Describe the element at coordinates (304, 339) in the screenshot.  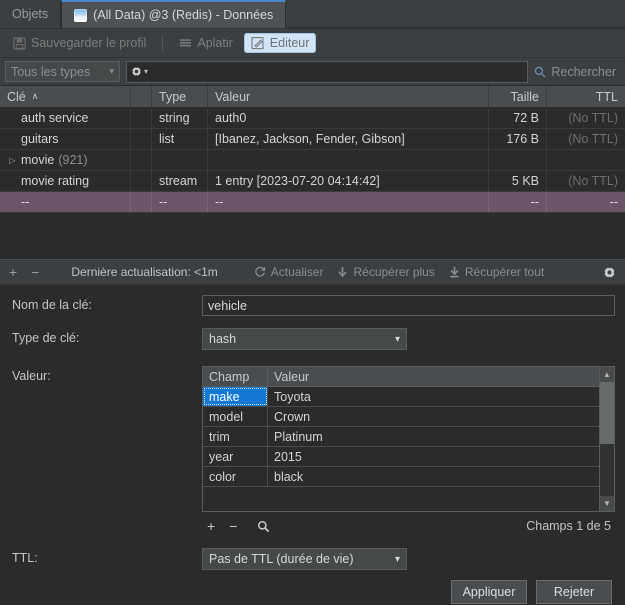
I see `key-type-select: hash ▾` at that location.